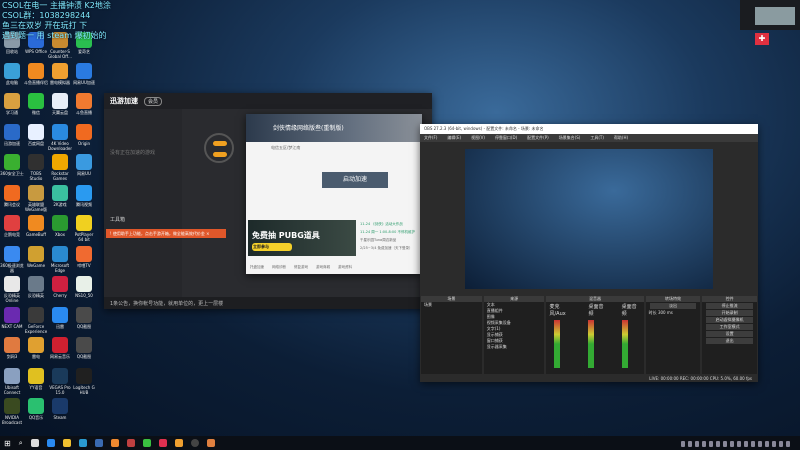 Image resolution: width=800 pixels, height=450 pixels. I want to click on desktop-icon: GeForce Experience, so click(36, 320).